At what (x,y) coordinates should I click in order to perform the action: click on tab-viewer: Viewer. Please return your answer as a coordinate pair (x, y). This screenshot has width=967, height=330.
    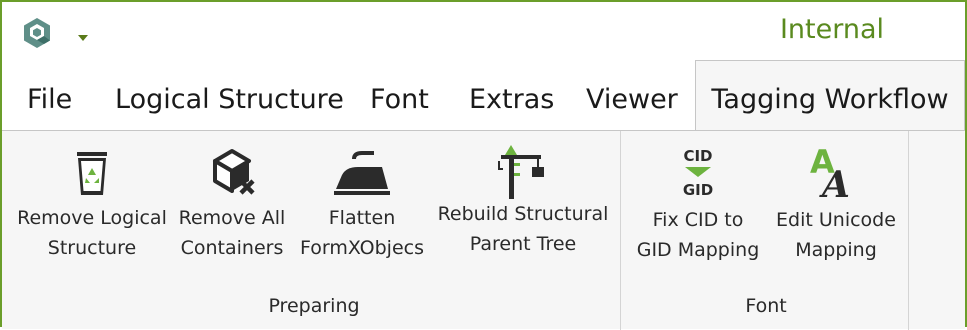
    Looking at the image, I should click on (632, 95).